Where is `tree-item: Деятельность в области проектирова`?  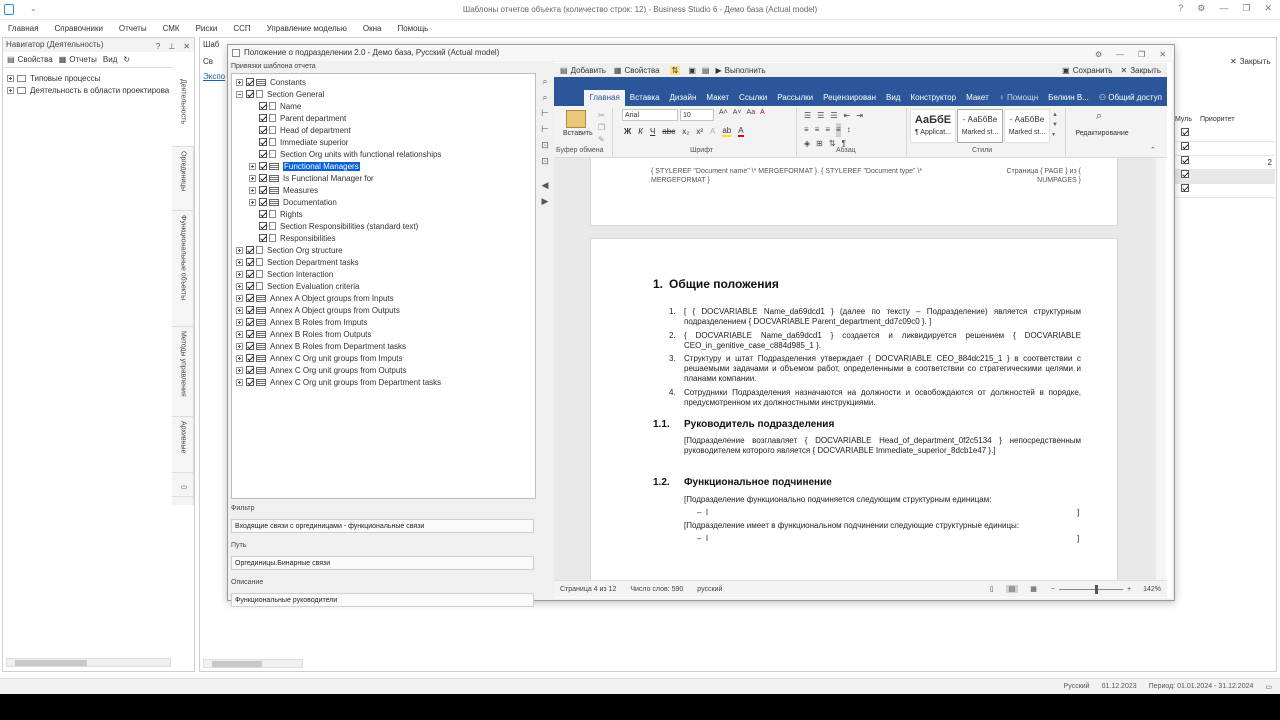
tree-item: Деятельность в области проектирова is located at coordinates (88, 90).